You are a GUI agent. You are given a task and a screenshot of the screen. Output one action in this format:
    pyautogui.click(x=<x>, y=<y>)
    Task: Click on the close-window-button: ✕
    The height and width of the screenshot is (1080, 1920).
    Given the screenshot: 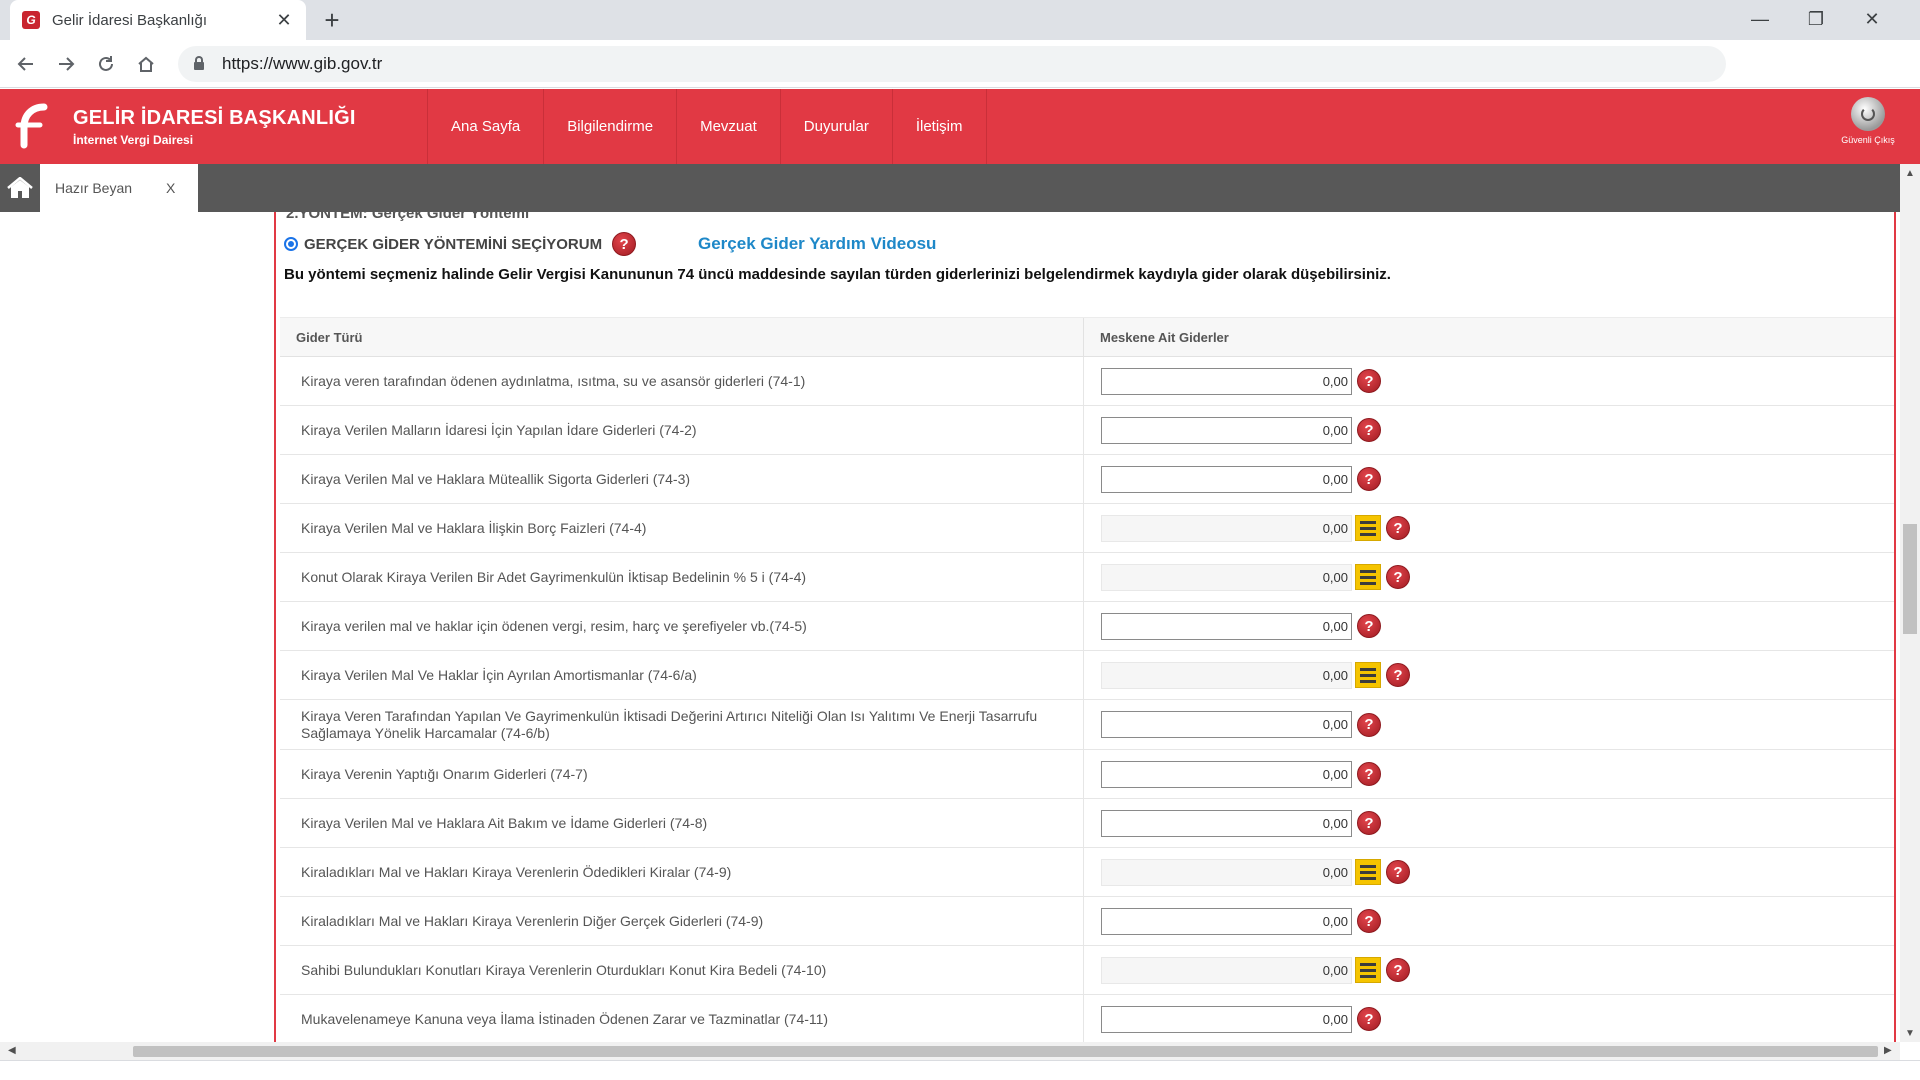 What is the action you would take?
    pyautogui.click(x=1872, y=19)
    